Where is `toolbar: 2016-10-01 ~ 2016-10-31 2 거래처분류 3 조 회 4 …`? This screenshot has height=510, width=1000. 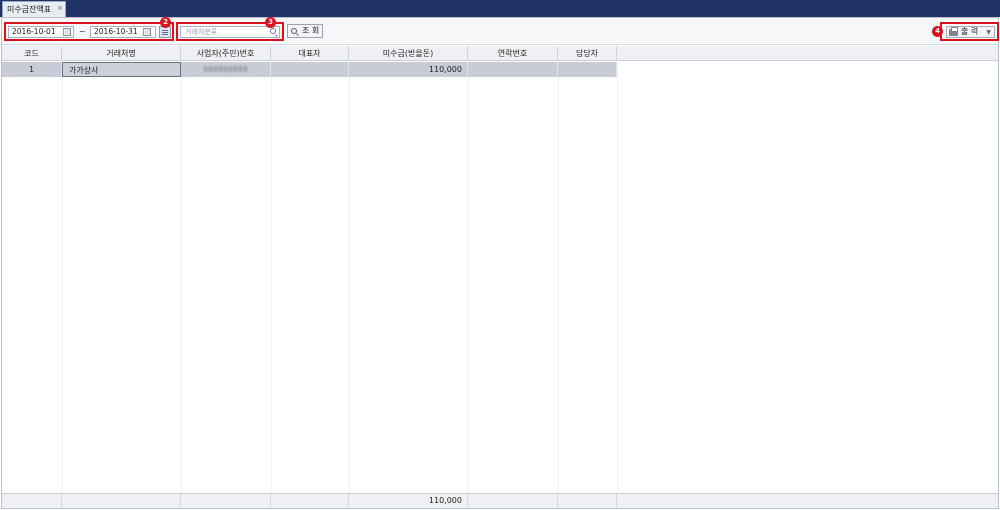
toolbar: 2016-10-01 ~ 2016-10-31 2 거래처분류 3 조 회 4 … is located at coordinates (500, 31).